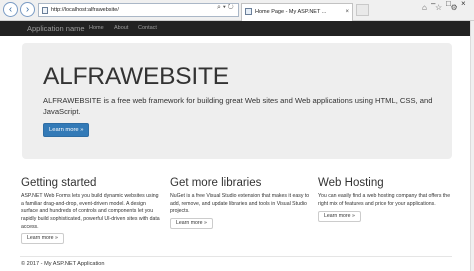 The width and height of the screenshot is (474, 271). Describe the element at coordinates (10, 9) in the screenshot. I see `back-icon: ‹` at that location.